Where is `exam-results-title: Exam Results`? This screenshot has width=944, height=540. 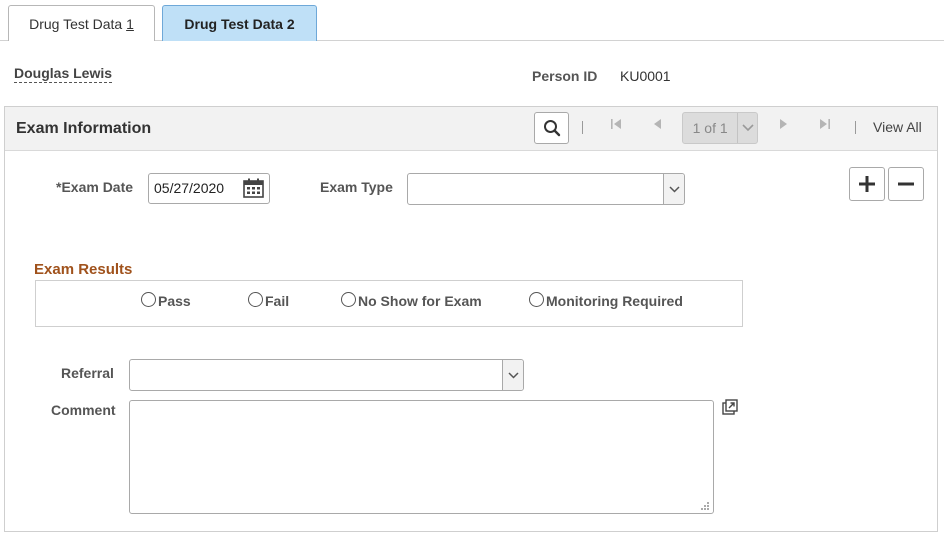 exam-results-title: Exam Results is located at coordinates (83, 269).